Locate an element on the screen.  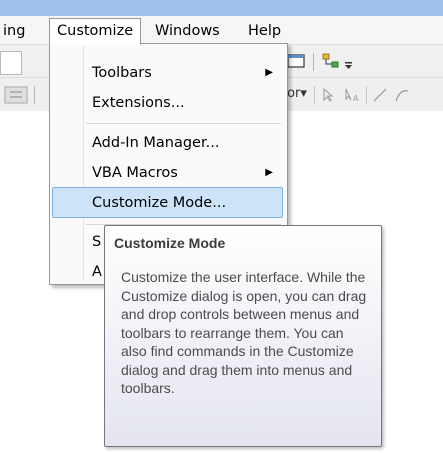
window-titlebar is located at coordinates (221, 8).